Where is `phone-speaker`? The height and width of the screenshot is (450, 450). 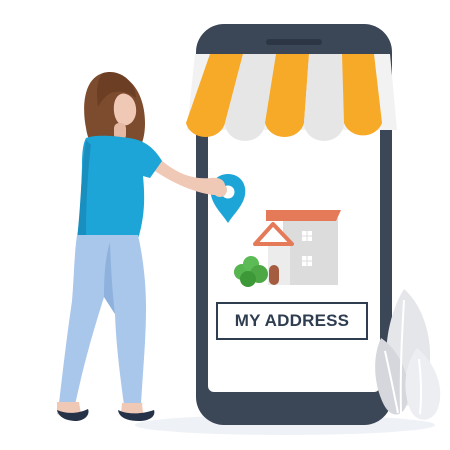
phone-speaker is located at coordinates (294, 42).